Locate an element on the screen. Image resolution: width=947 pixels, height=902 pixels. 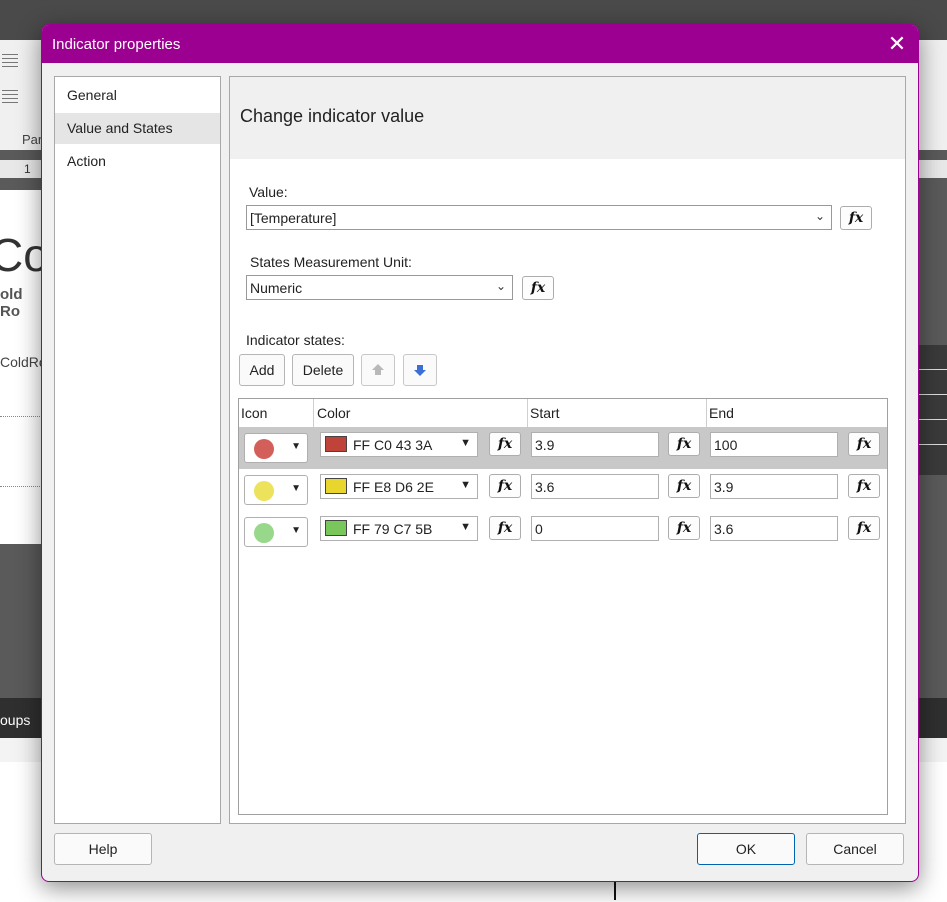
nav-item-action: Action is located at coordinates (137, 161).